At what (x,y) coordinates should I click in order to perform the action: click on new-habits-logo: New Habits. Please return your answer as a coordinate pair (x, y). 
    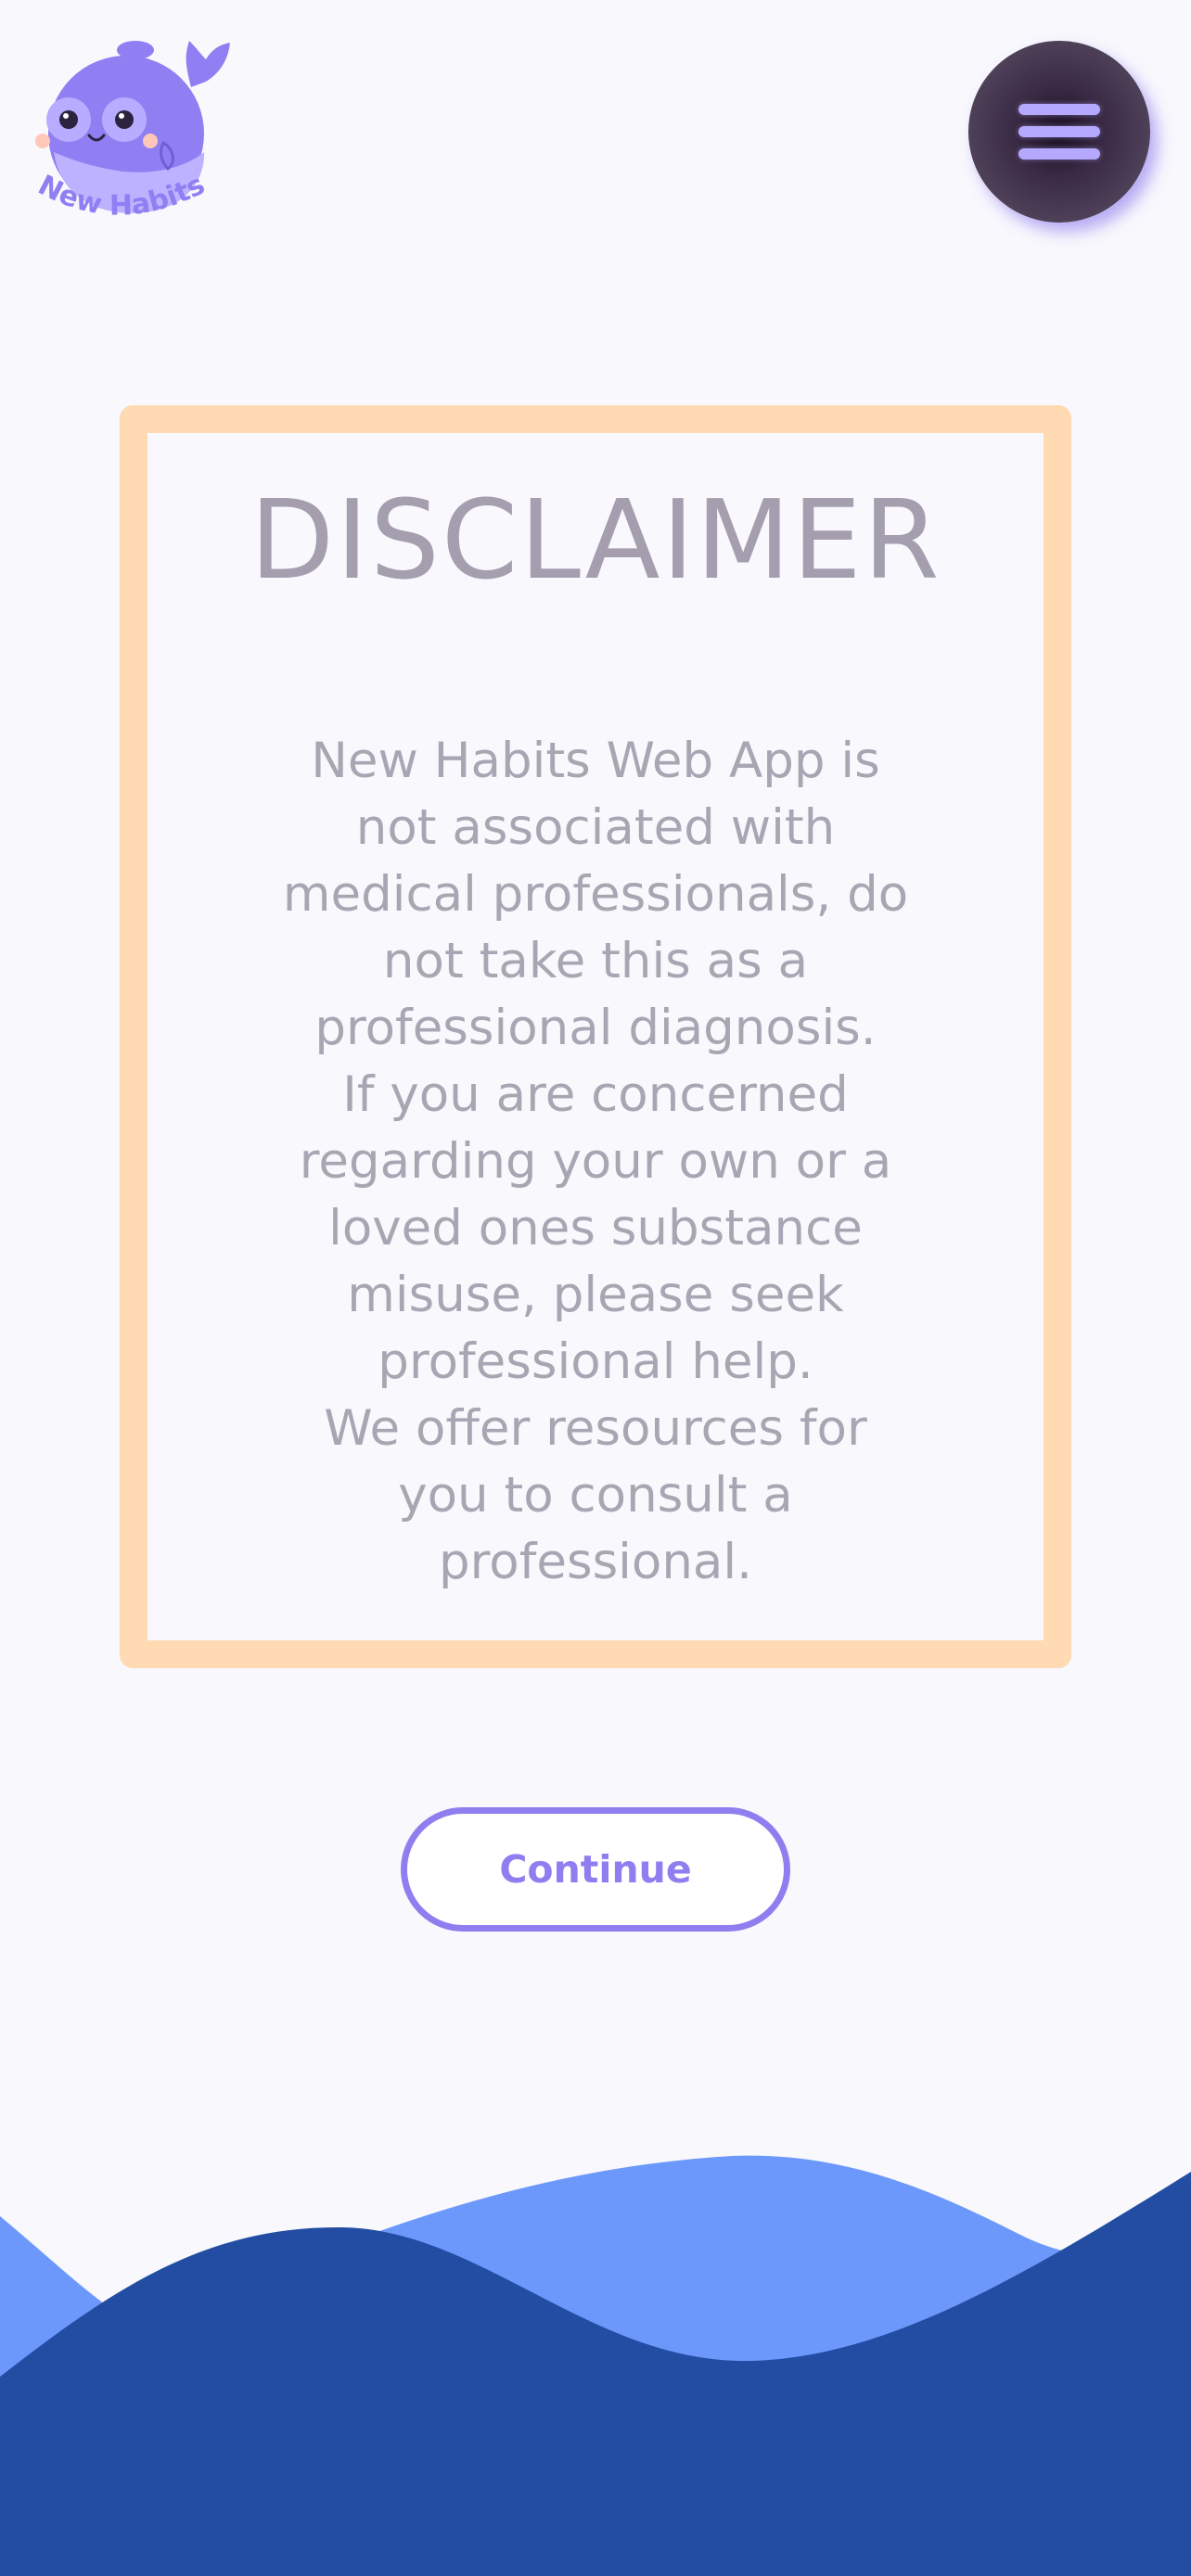
    Looking at the image, I should click on (130, 139).